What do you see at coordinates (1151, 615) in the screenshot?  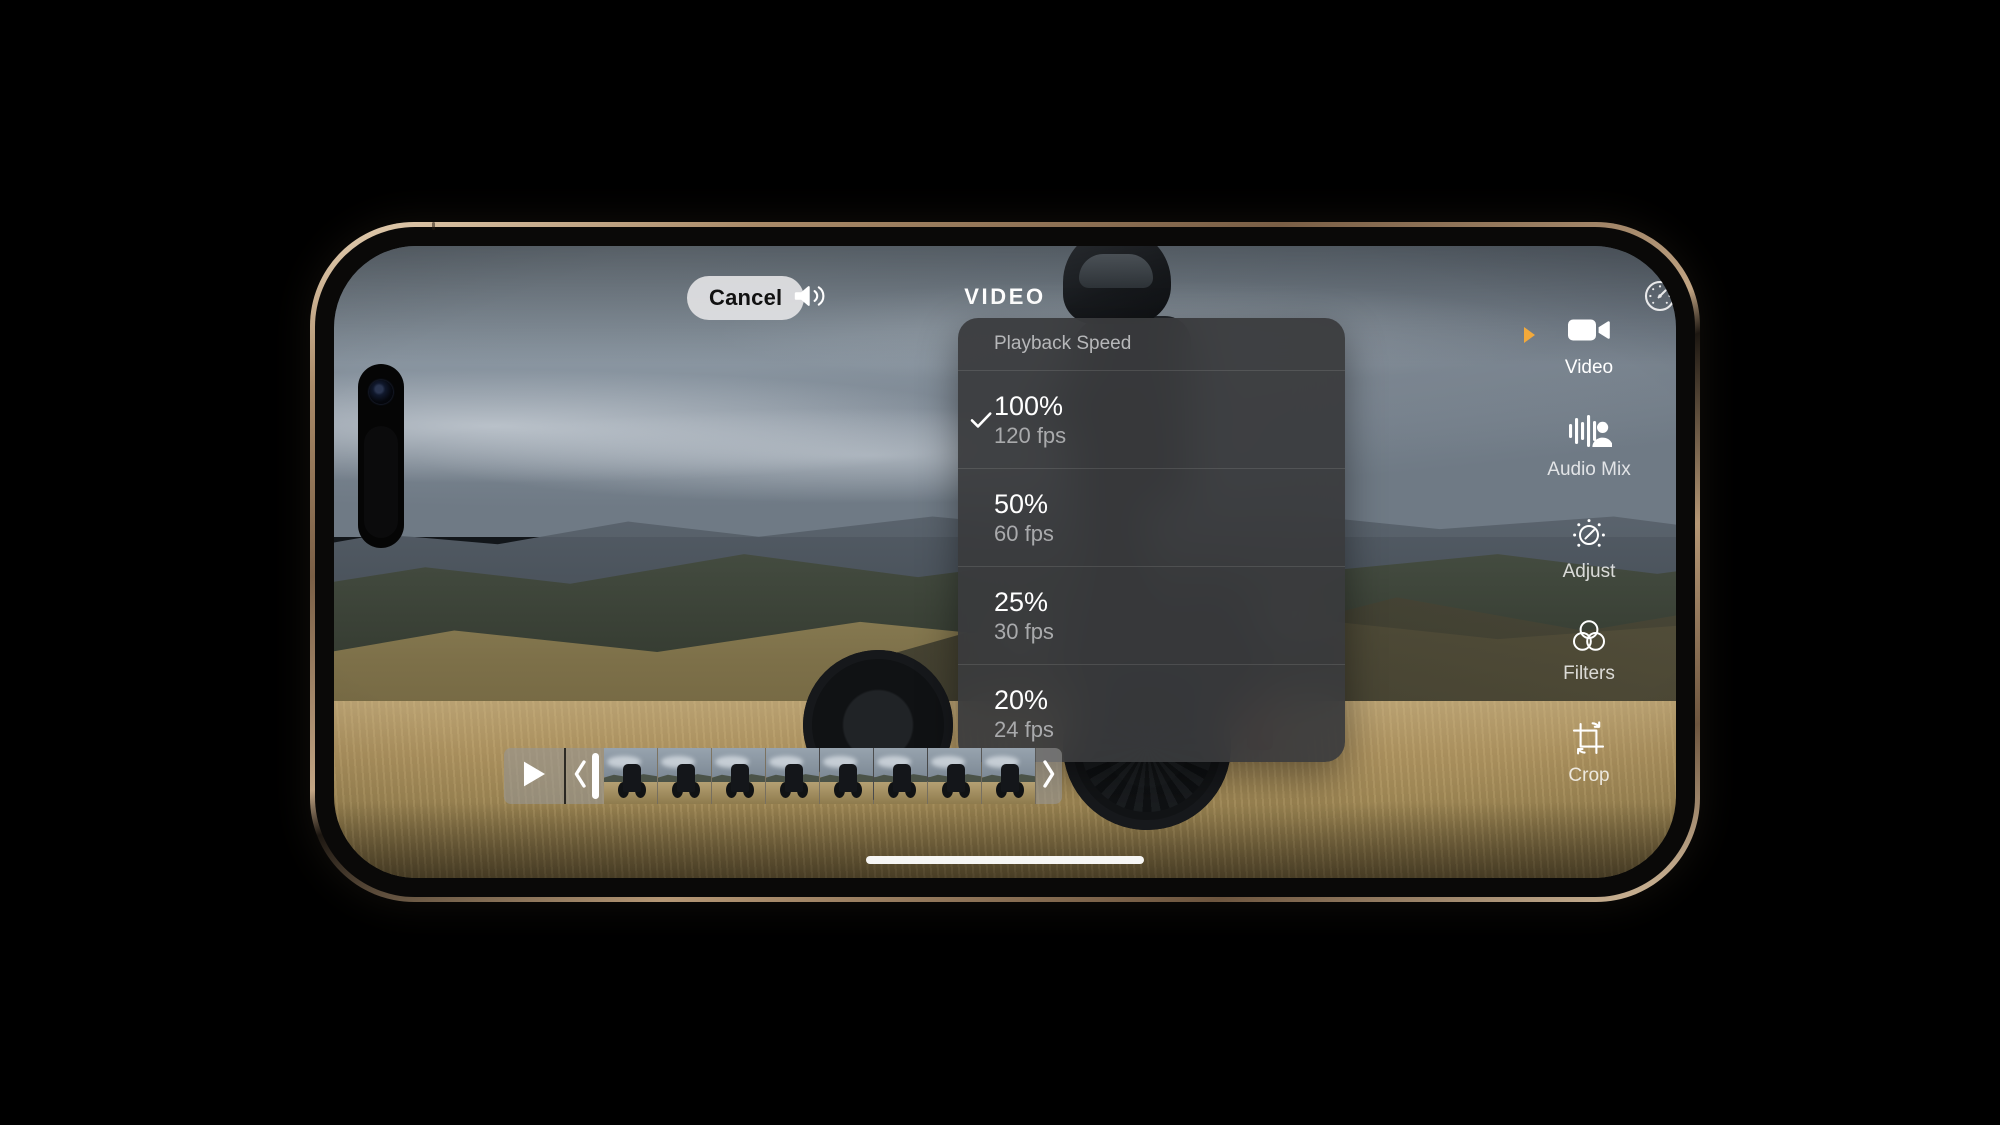 I see `speed-option-25: 25% 30 fps` at bounding box center [1151, 615].